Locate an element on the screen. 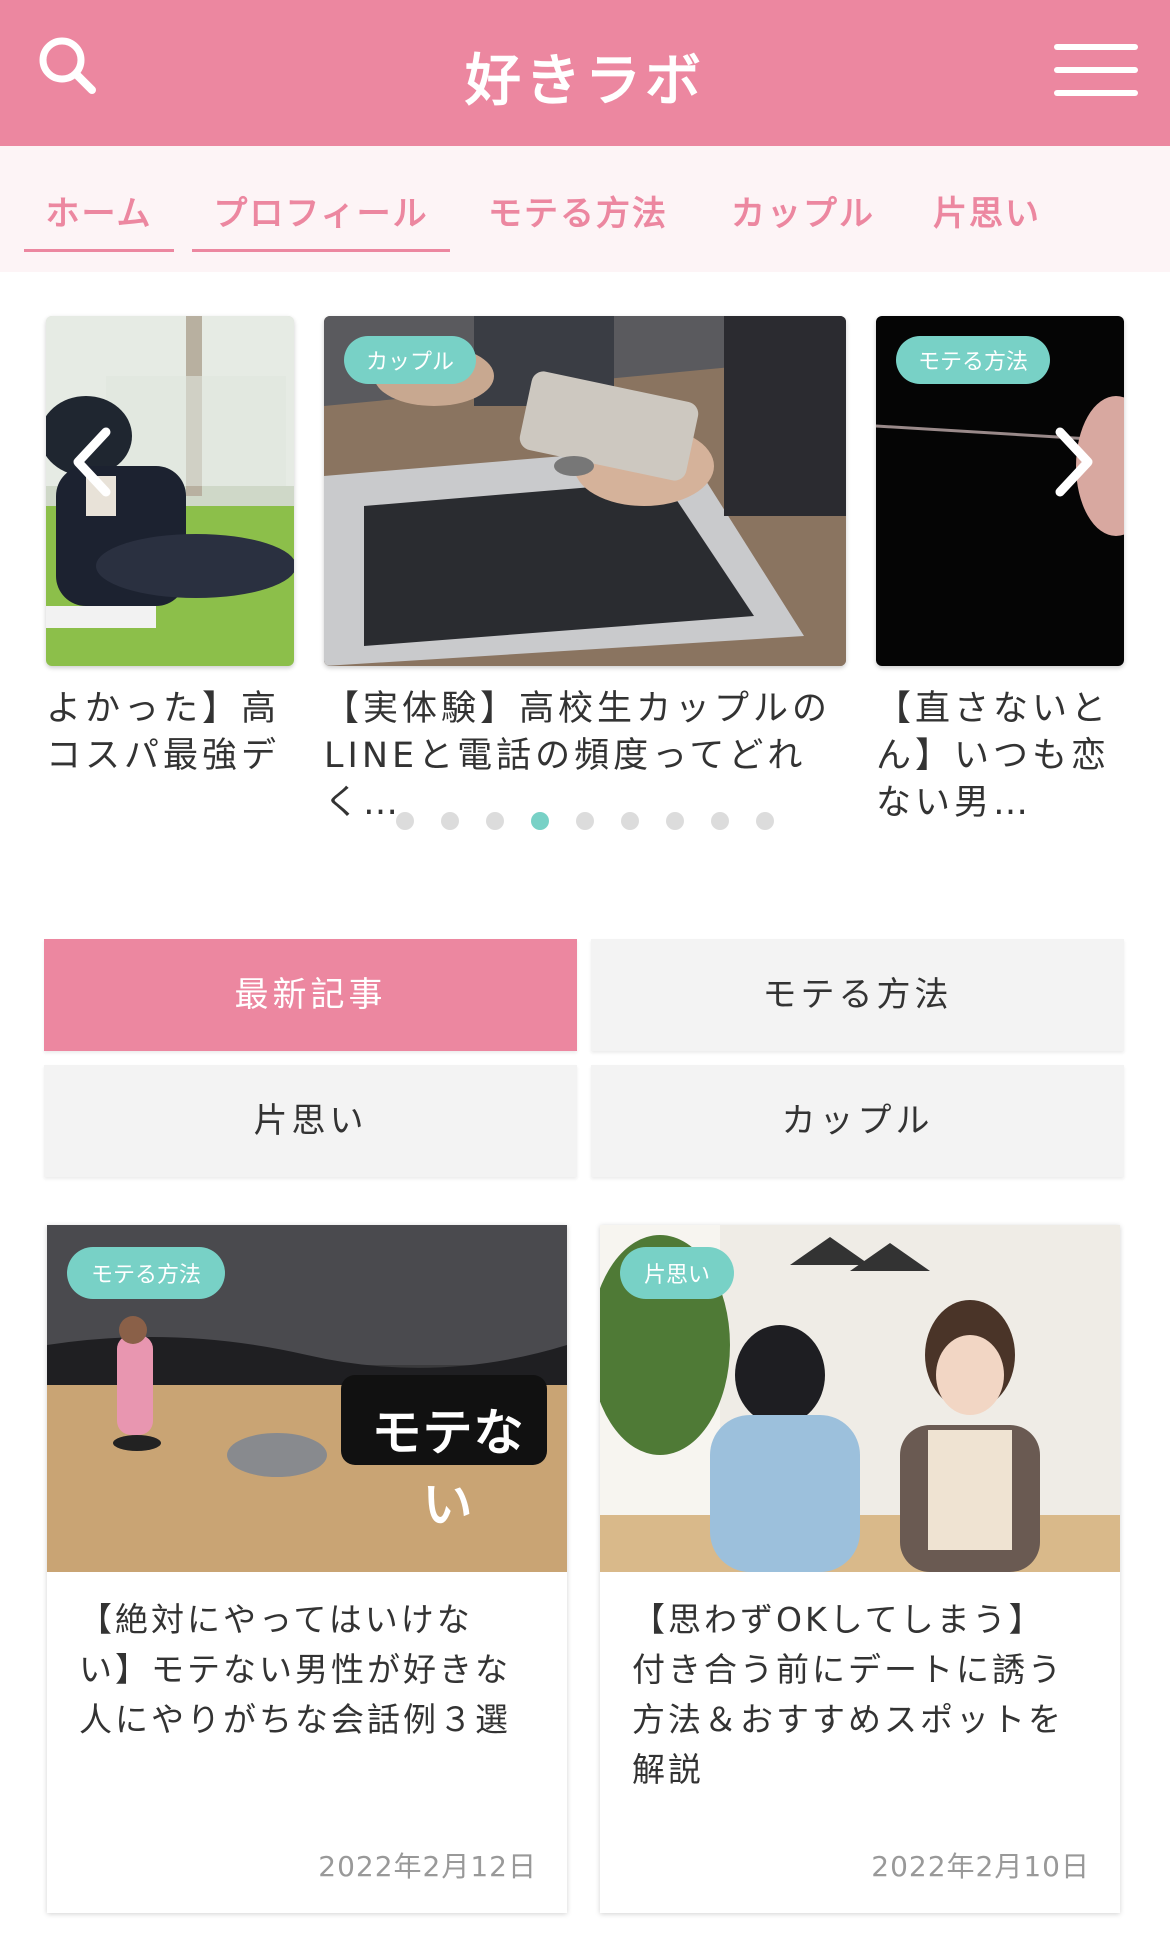 The height and width of the screenshot is (1944, 1170). carousel-next-button is located at coordinates (1073, 462).